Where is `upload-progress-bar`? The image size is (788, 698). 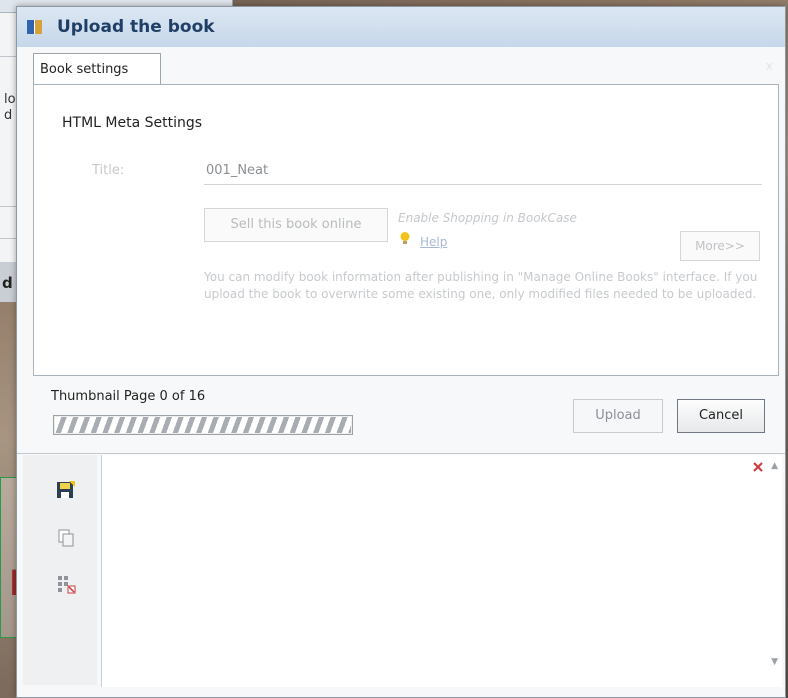
upload-progress-bar is located at coordinates (203, 425).